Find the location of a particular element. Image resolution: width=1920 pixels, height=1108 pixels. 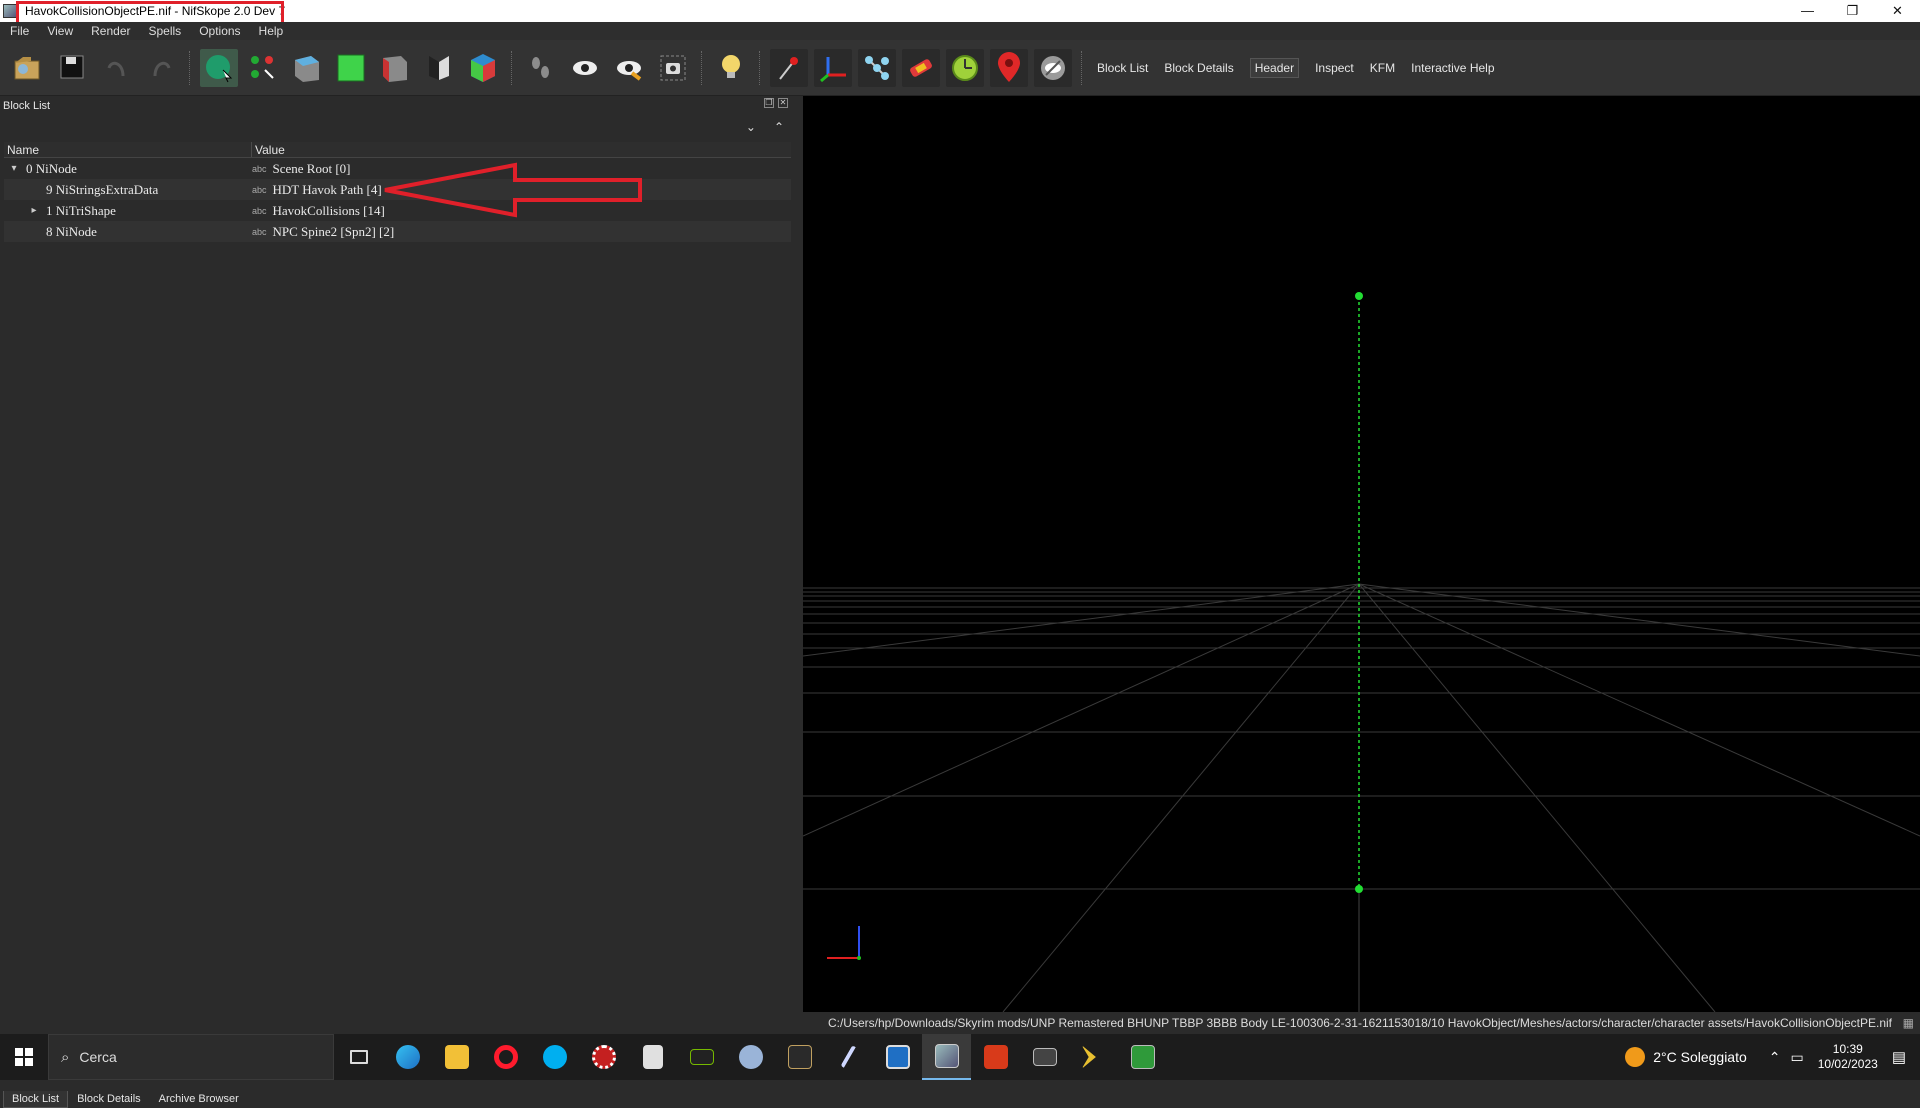

show-markers-icon is located at coordinates (1009, 67).